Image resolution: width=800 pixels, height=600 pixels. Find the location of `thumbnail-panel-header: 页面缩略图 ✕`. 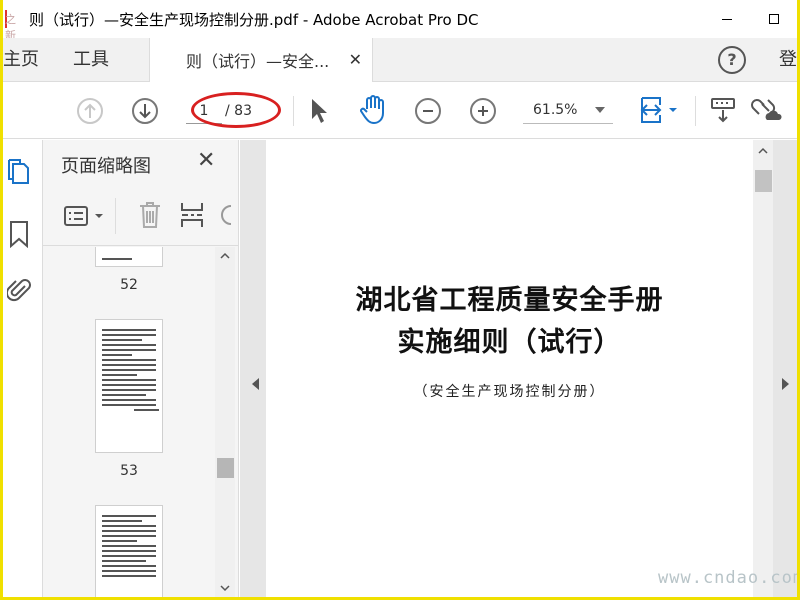

thumbnail-panel-header: 页面缩略图 ✕ is located at coordinates (141, 164).